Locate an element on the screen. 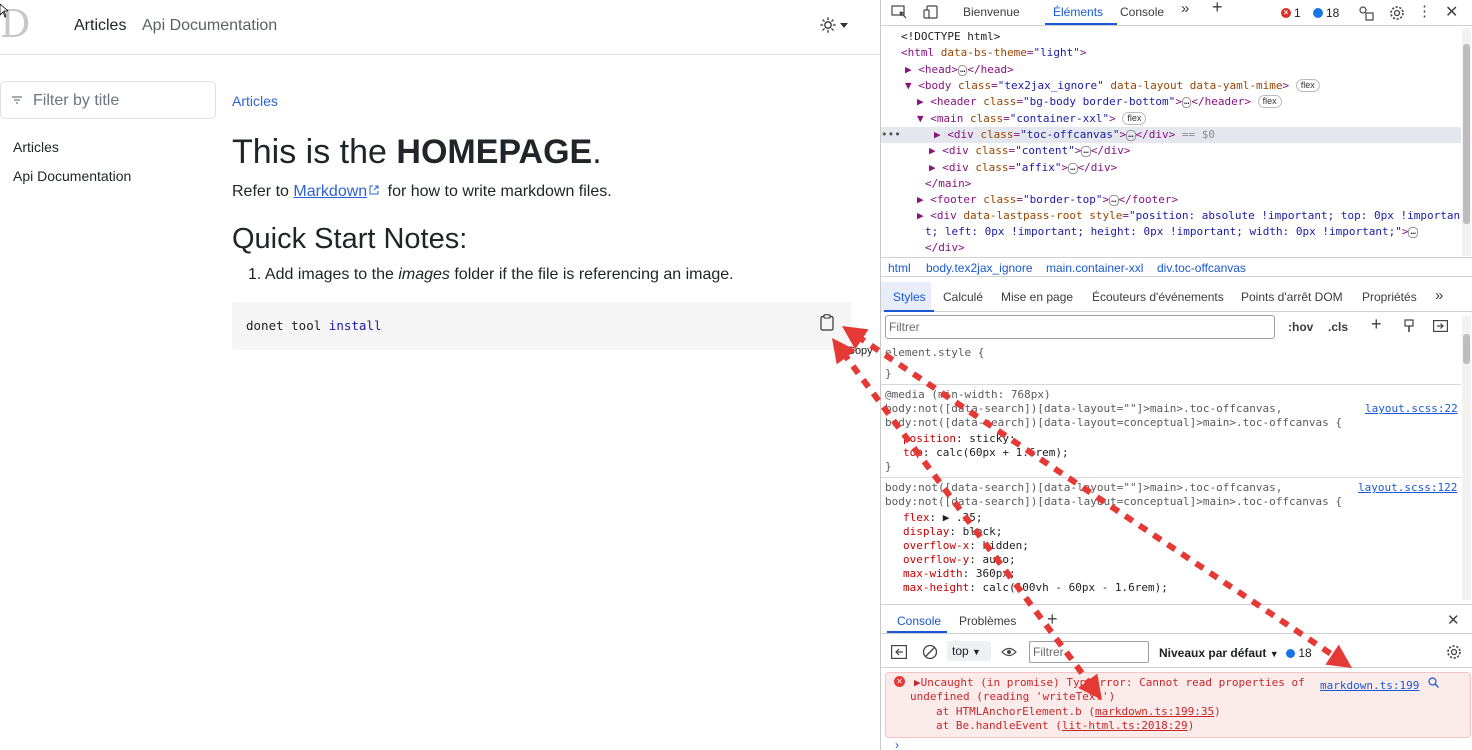 The width and height of the screenshot is (1472, 750). device-toolbar-icon is located at coordinates (931, 12).